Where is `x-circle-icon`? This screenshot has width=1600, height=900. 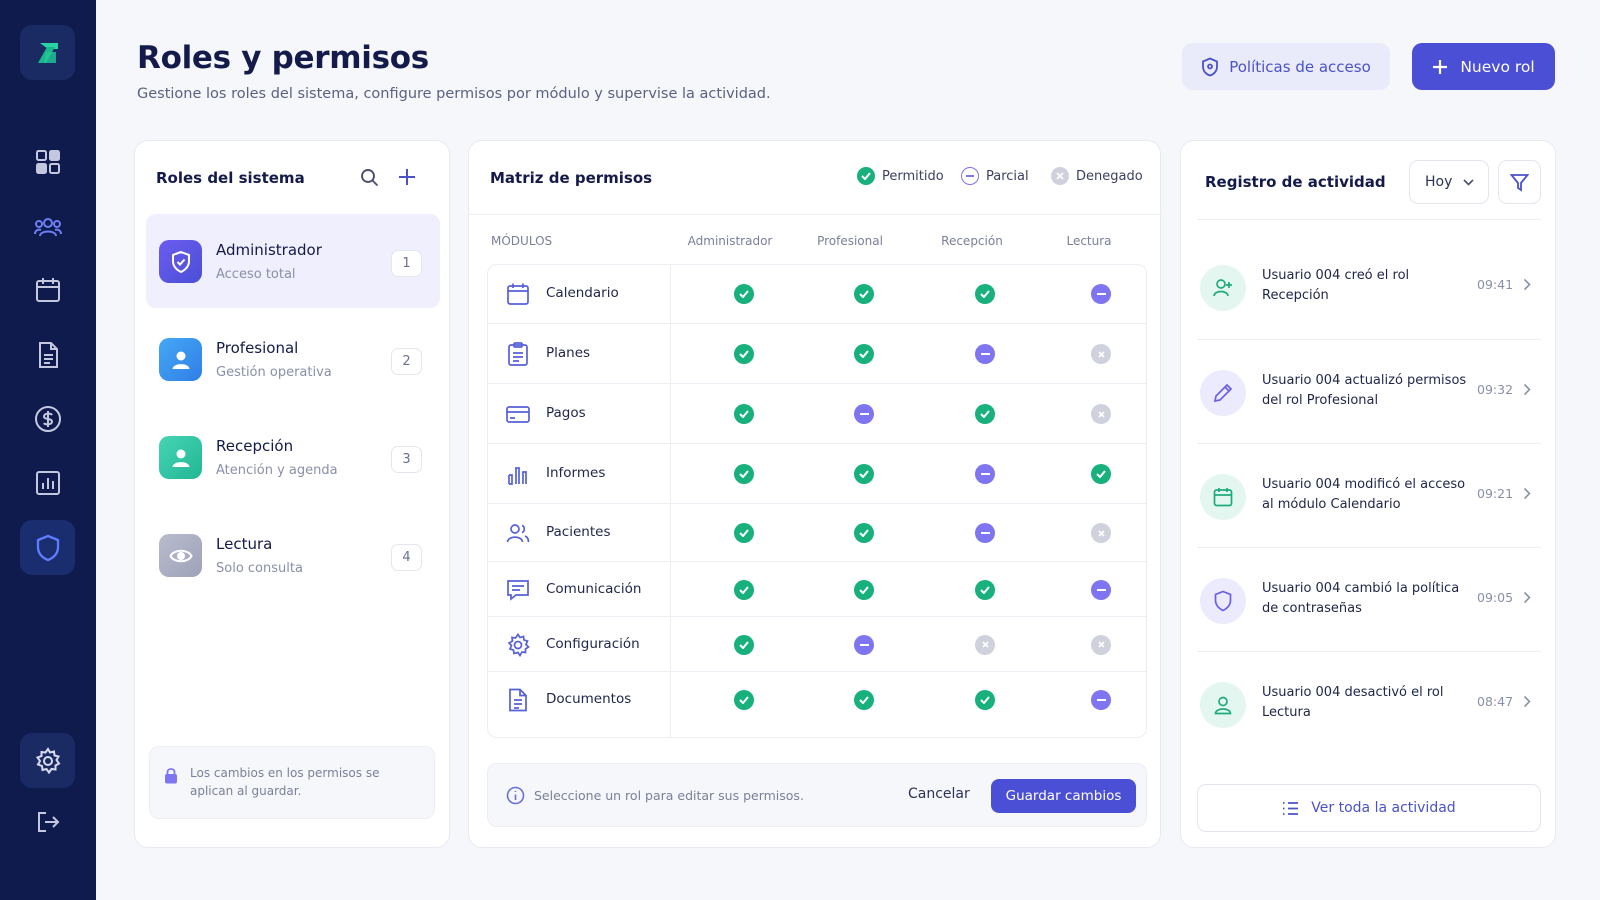 x-circle-icon is located at coordinates (985, 644).